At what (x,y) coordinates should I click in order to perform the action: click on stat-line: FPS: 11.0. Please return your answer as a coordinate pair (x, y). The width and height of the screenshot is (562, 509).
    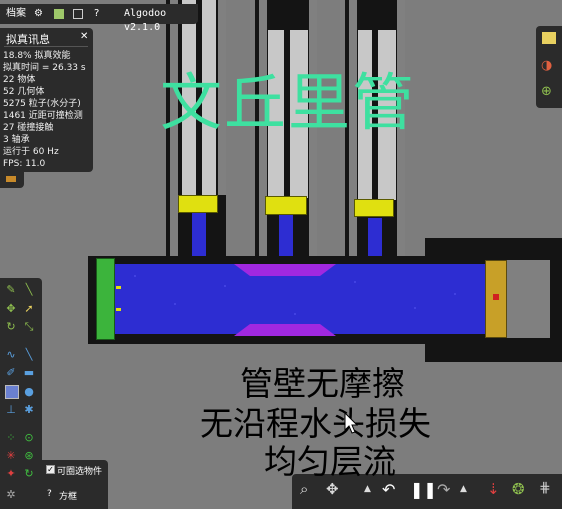
    Looking at the image, I should click on (24, 164).